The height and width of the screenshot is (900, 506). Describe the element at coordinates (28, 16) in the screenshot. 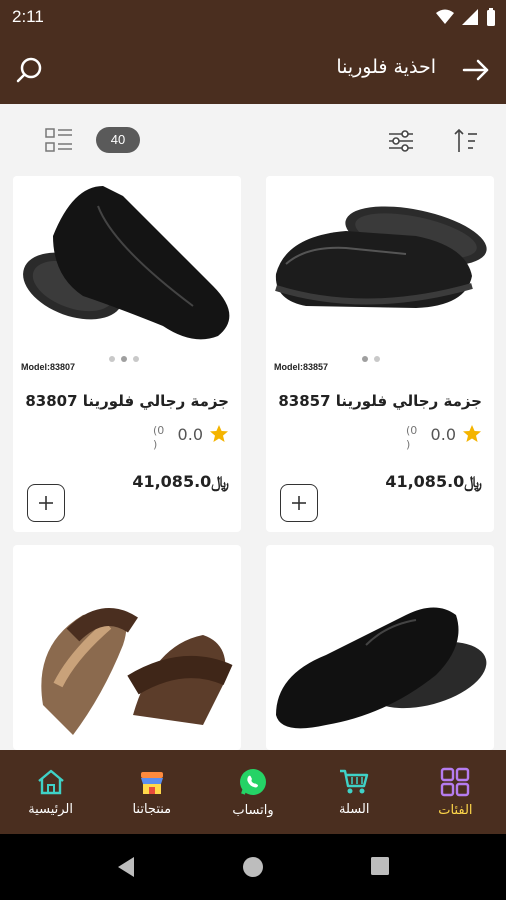

I see `status-time: 2:11` at that location.